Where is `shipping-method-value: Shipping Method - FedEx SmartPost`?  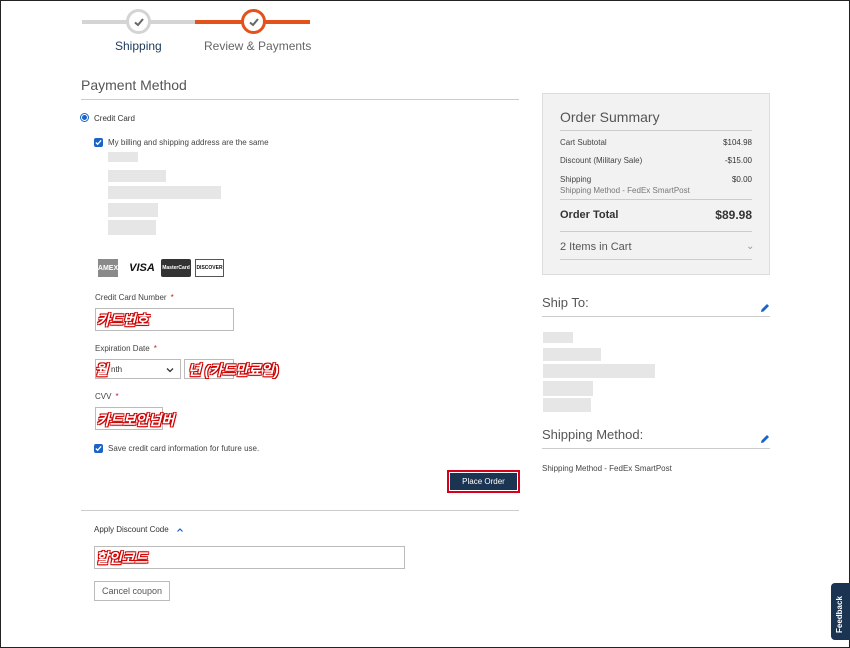
shipping-method-value: Shipping Method - FedEx SmartPost is located at coordinates (607, 468).